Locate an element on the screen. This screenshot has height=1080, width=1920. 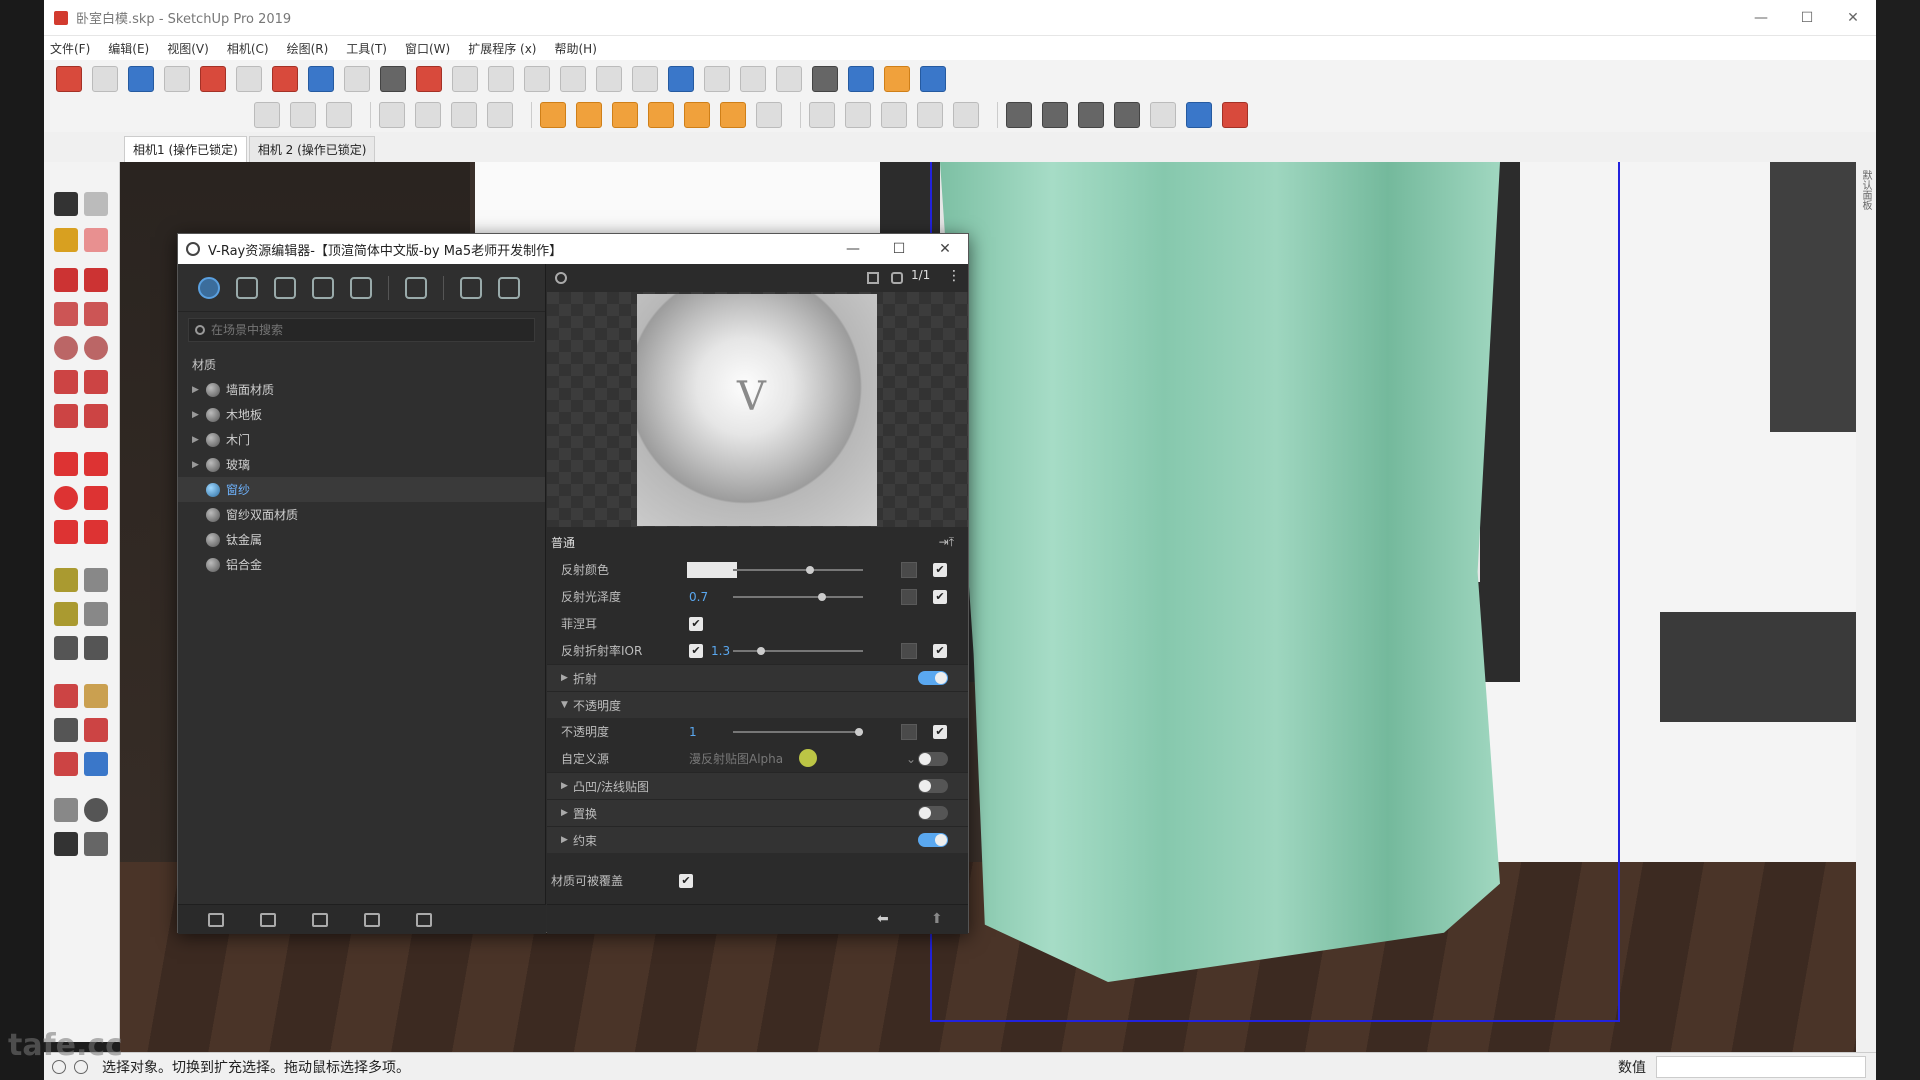
textured-icon is located at coordinates (825, 79).